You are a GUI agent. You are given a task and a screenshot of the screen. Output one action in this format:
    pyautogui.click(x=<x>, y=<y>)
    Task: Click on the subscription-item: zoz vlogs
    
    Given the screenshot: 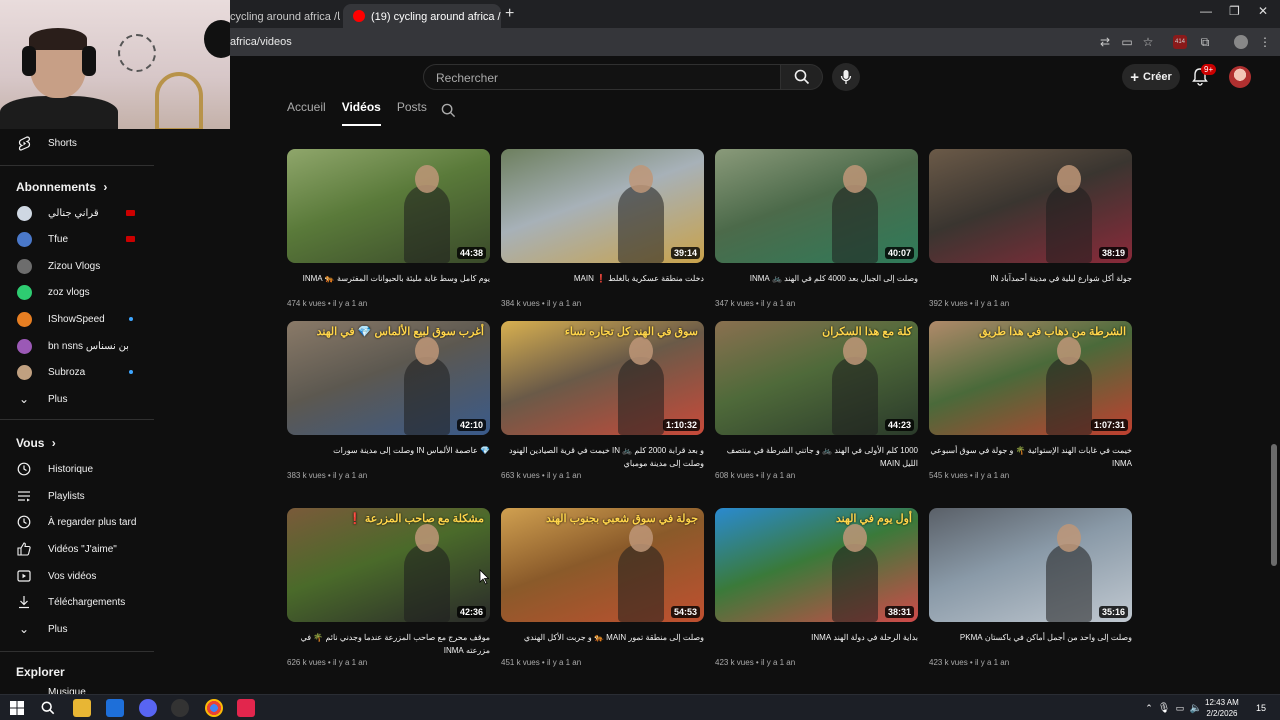 What is the action you would take?
    pyautogui.click(x=77, y=292)
    